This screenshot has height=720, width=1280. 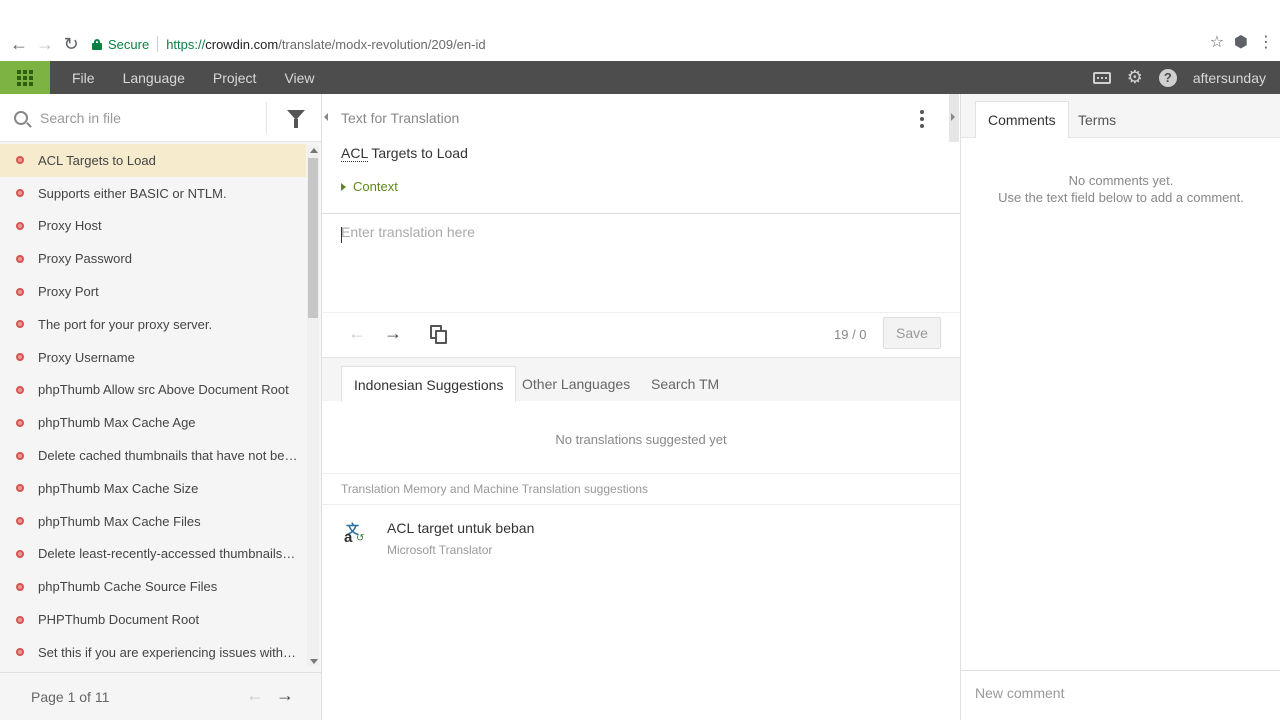 What do you see at coordinates (45, 44) in the screenshot?
I see `forward-arrow-icon: →` at bounding box center [45, 44].